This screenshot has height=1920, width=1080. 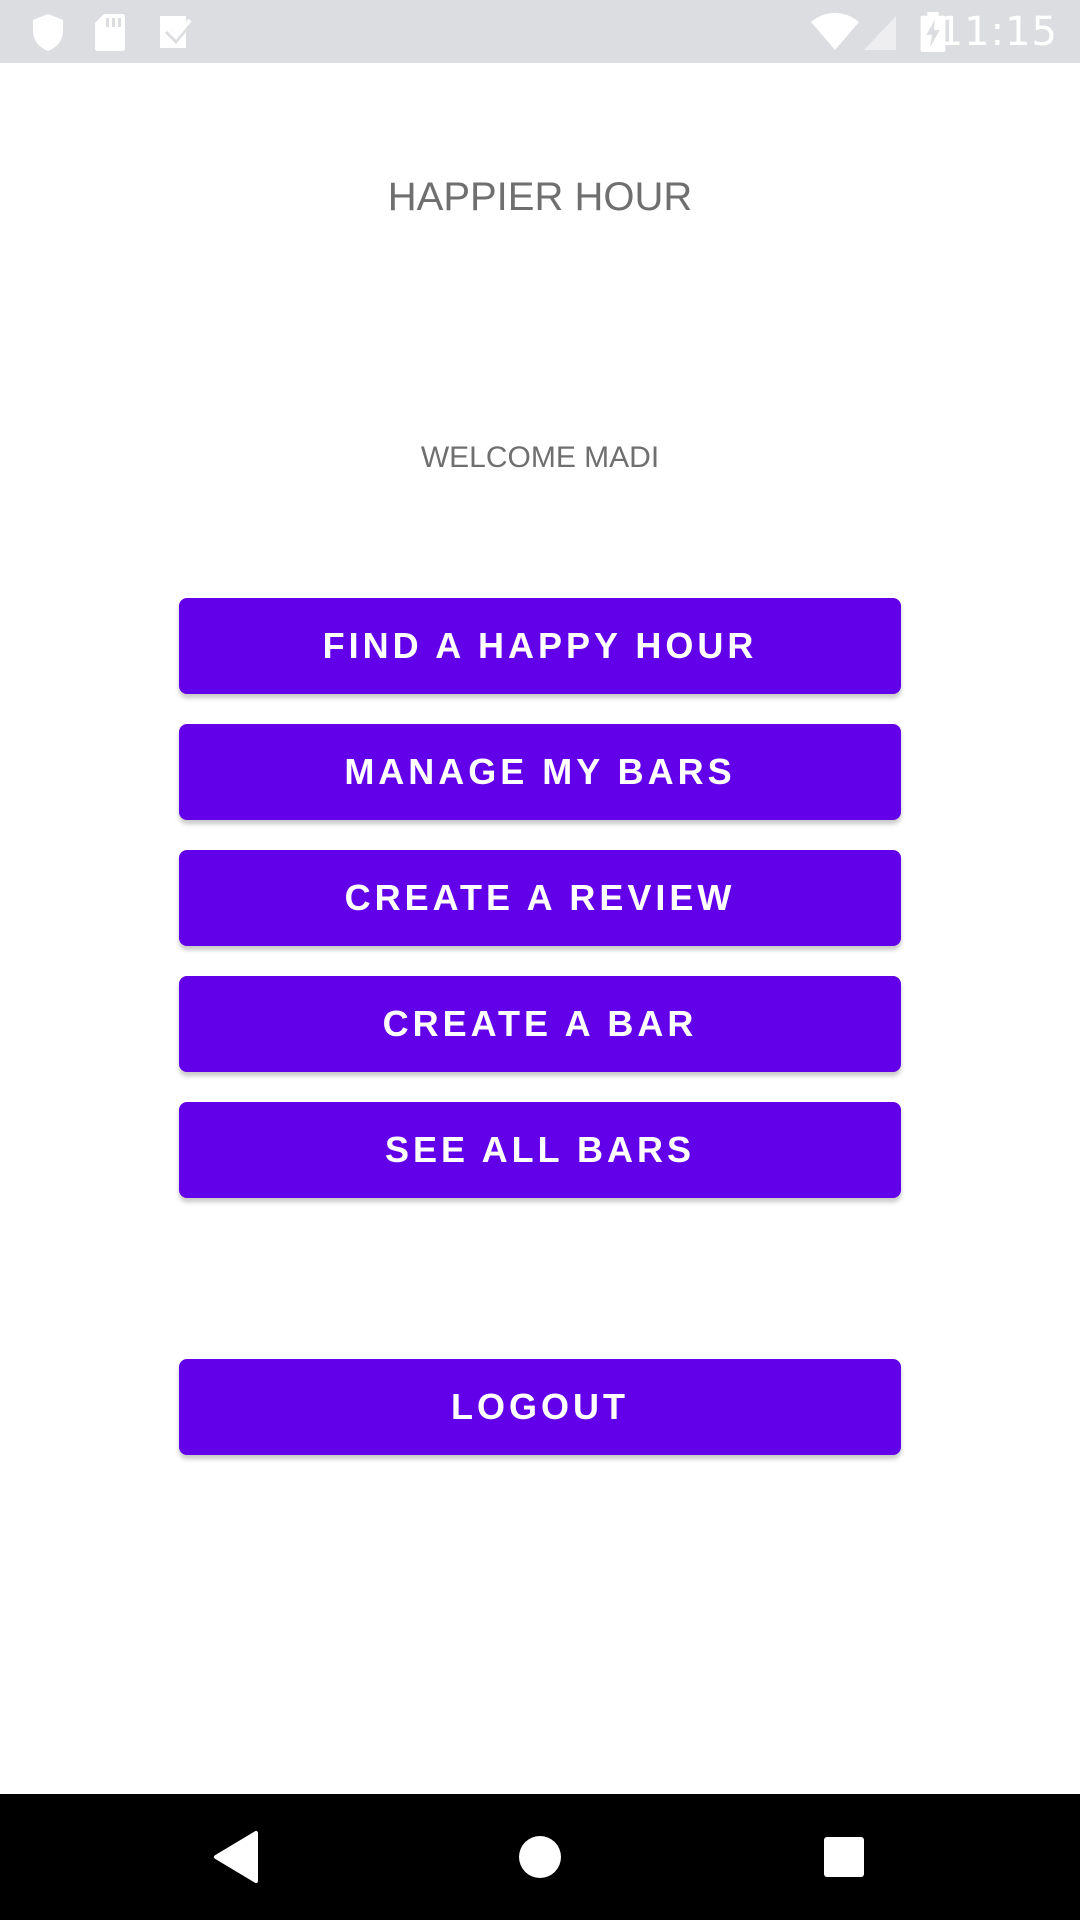 What do you see at coordinates (835, 31) in the screenshot?
I see `wifi-icon` at bounding box center [835, 31].